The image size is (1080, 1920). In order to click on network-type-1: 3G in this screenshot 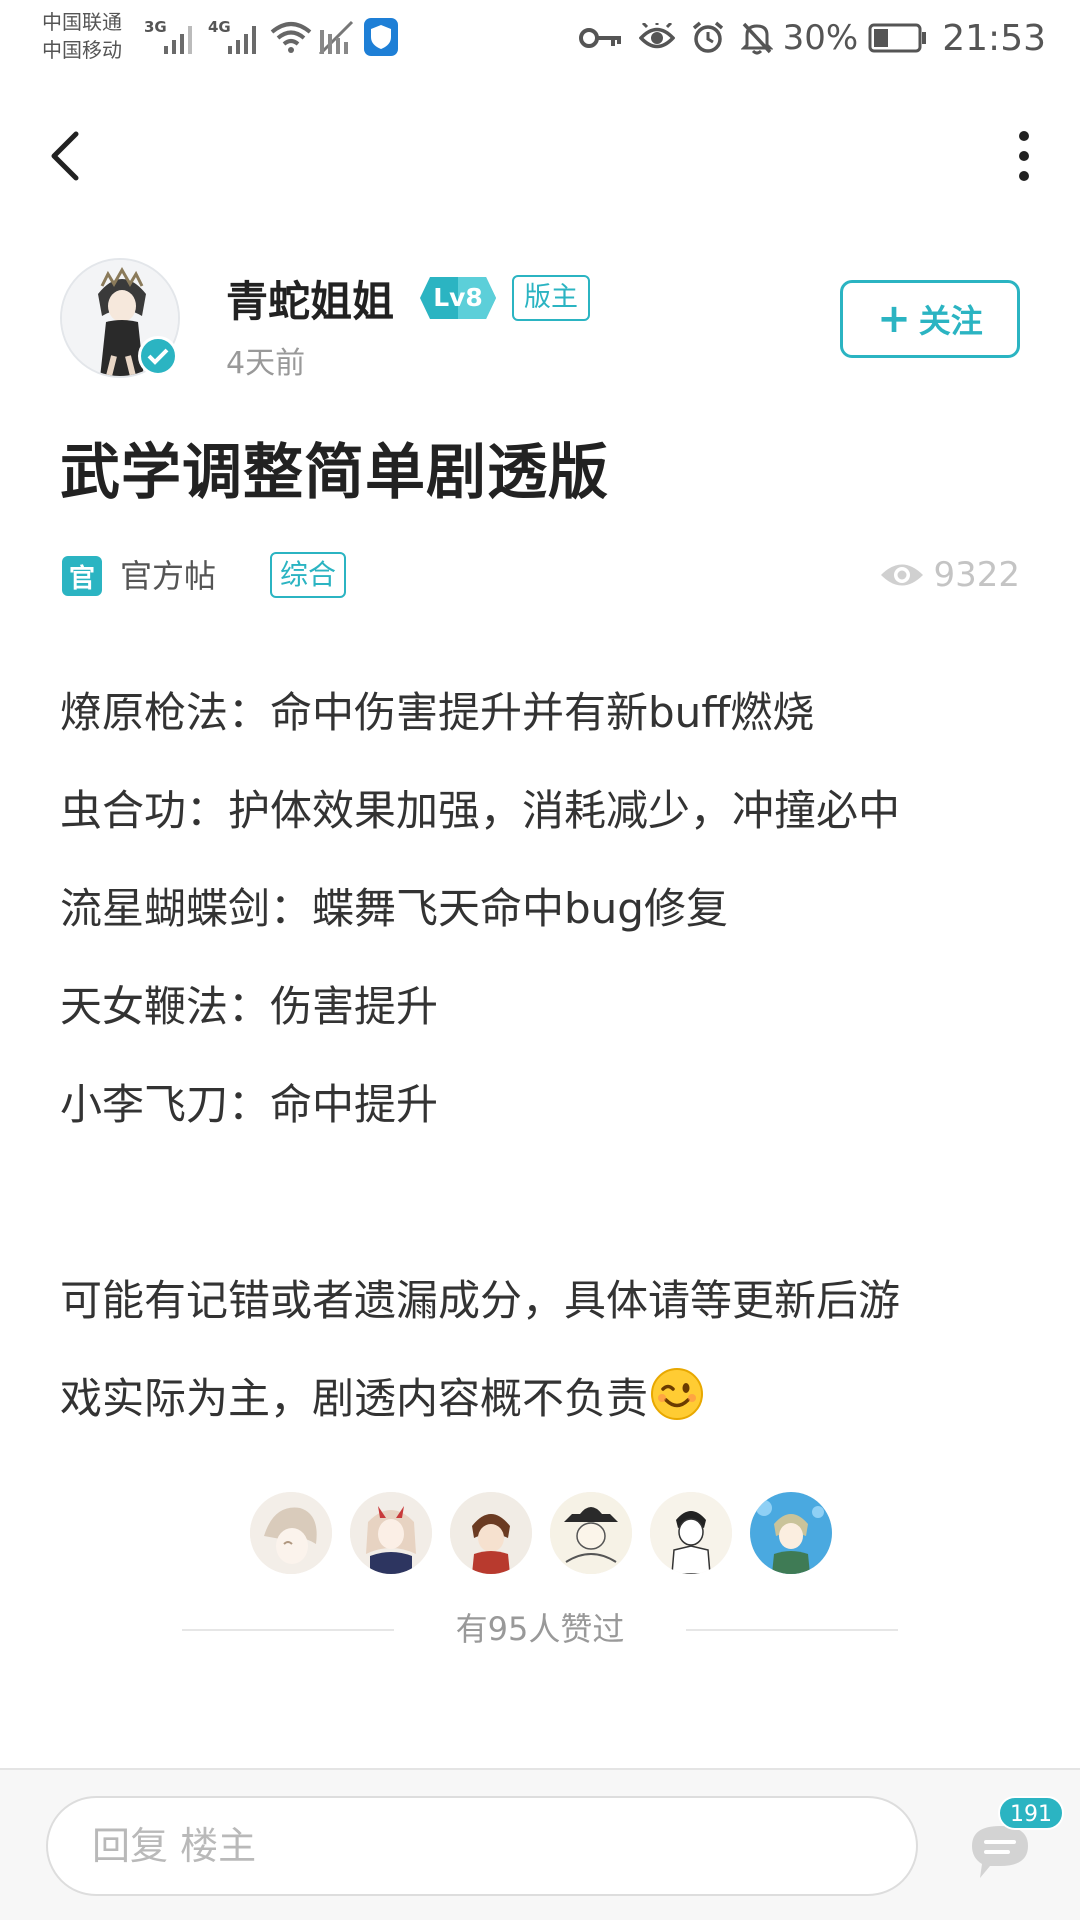, I will do `click(155, 27)`.